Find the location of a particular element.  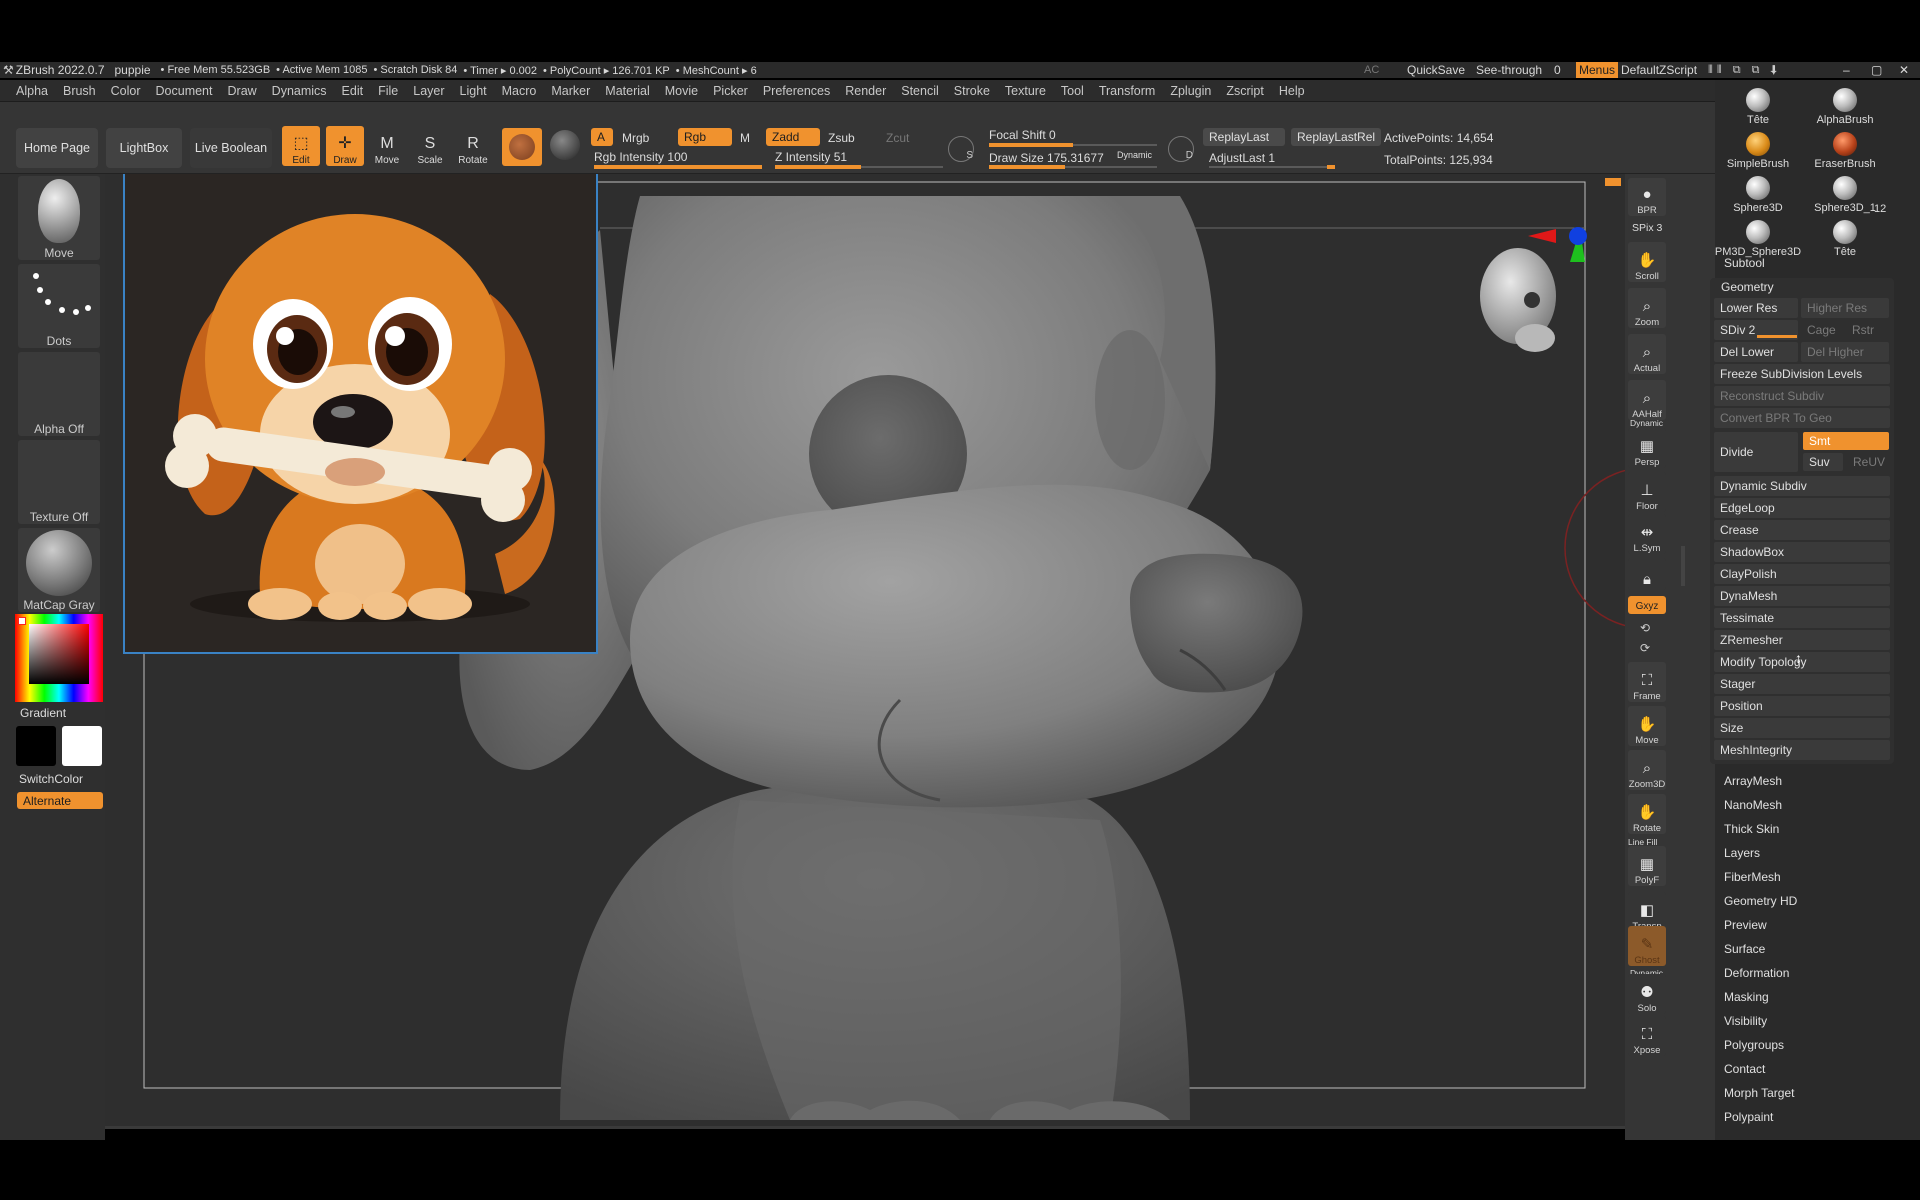

section-arraymesh: ArrayMesh is located at coordinates (1753, 781).